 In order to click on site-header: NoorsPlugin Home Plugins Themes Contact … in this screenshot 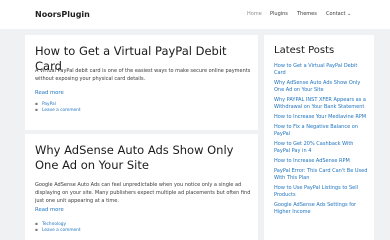, I will do `click(195, 14)`.